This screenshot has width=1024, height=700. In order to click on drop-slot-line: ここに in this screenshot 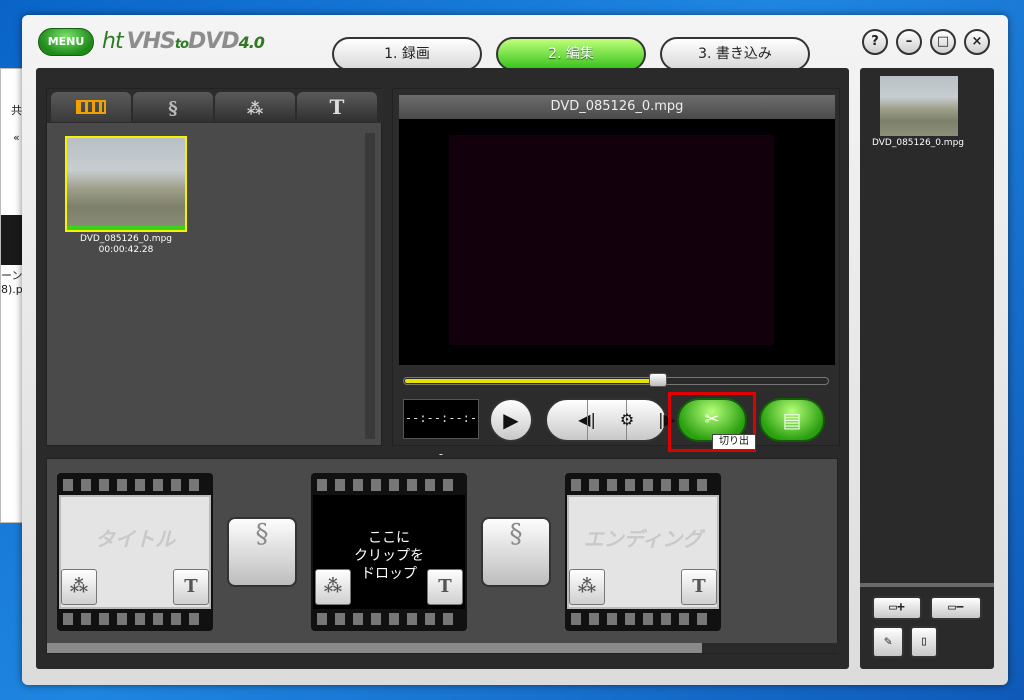, I will do `click(389, 538)`.